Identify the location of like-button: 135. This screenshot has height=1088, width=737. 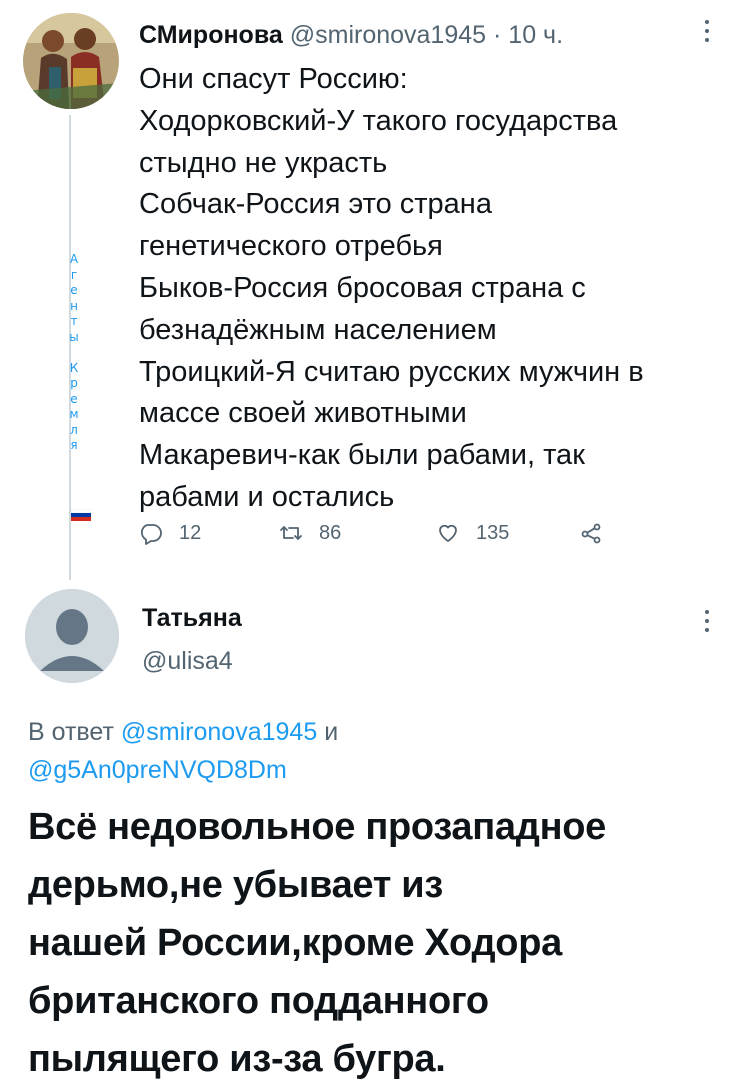
(472, 533).